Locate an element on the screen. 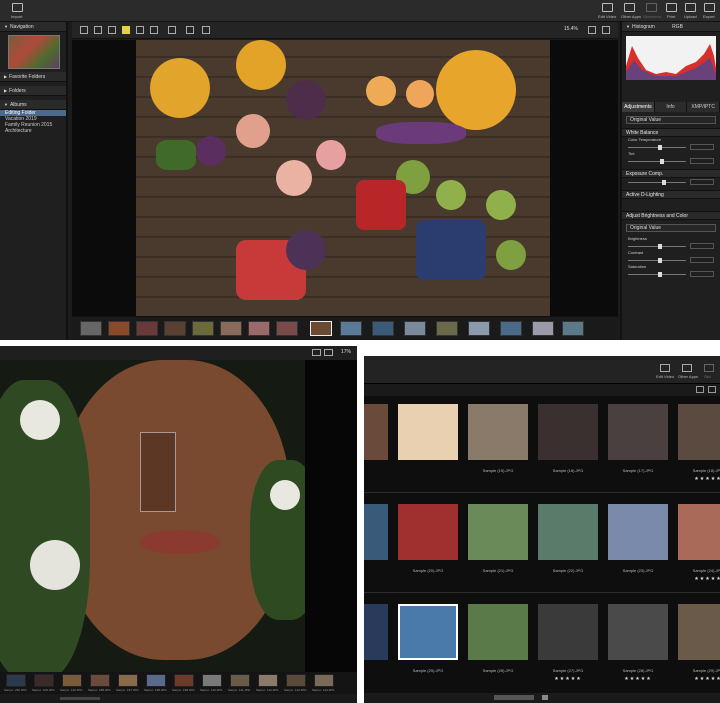 This screenshot has width=720, height=703. focus-point-overlay is located at coordinates (158, 472).